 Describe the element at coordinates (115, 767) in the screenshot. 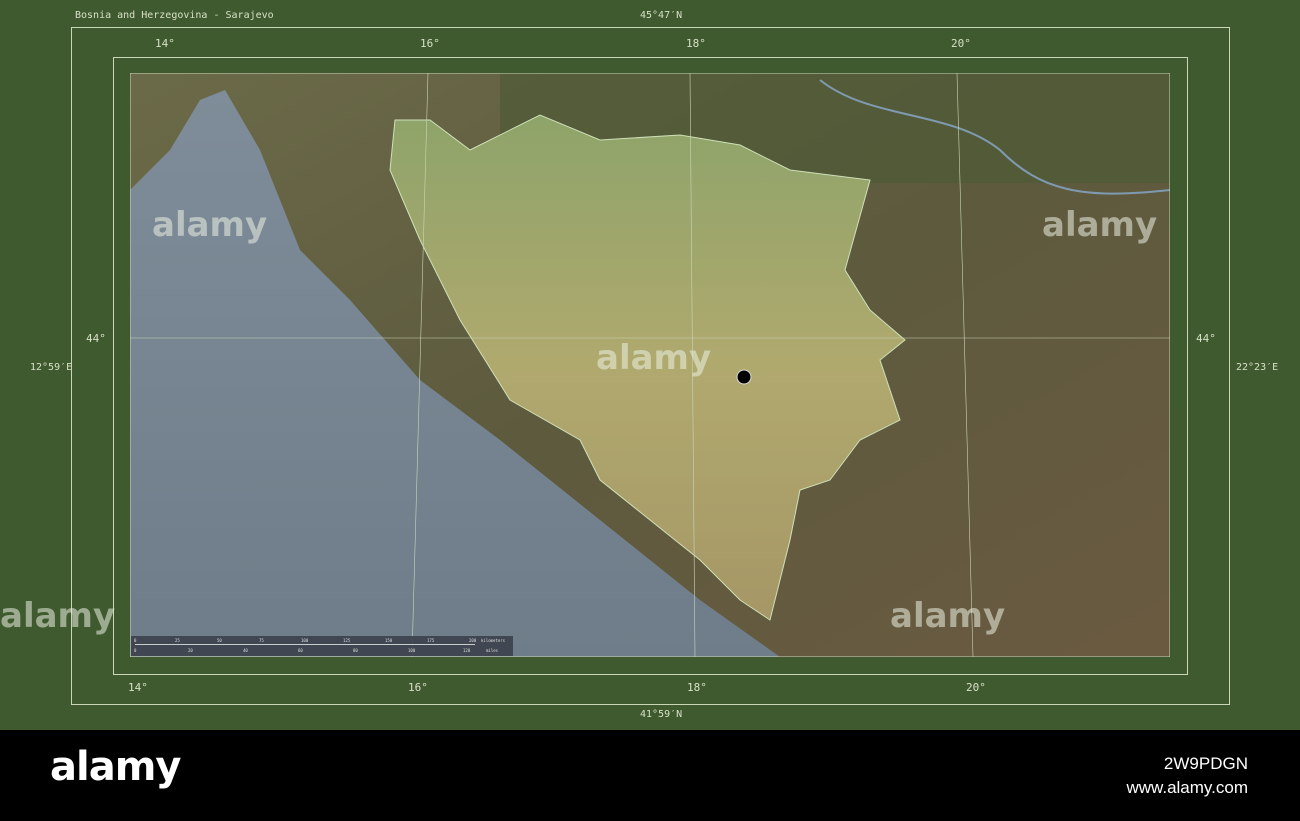

I see `alamy-logo: alamy` at that location.